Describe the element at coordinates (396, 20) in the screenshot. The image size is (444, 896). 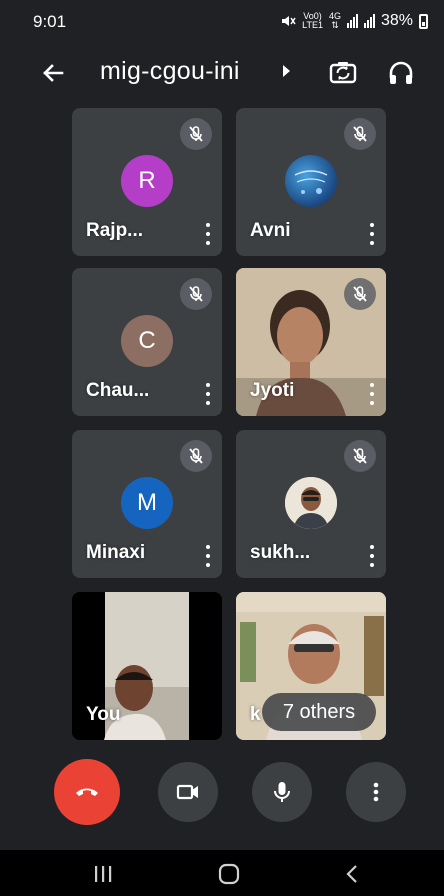
I see `battery-percent: 38%` at that location.